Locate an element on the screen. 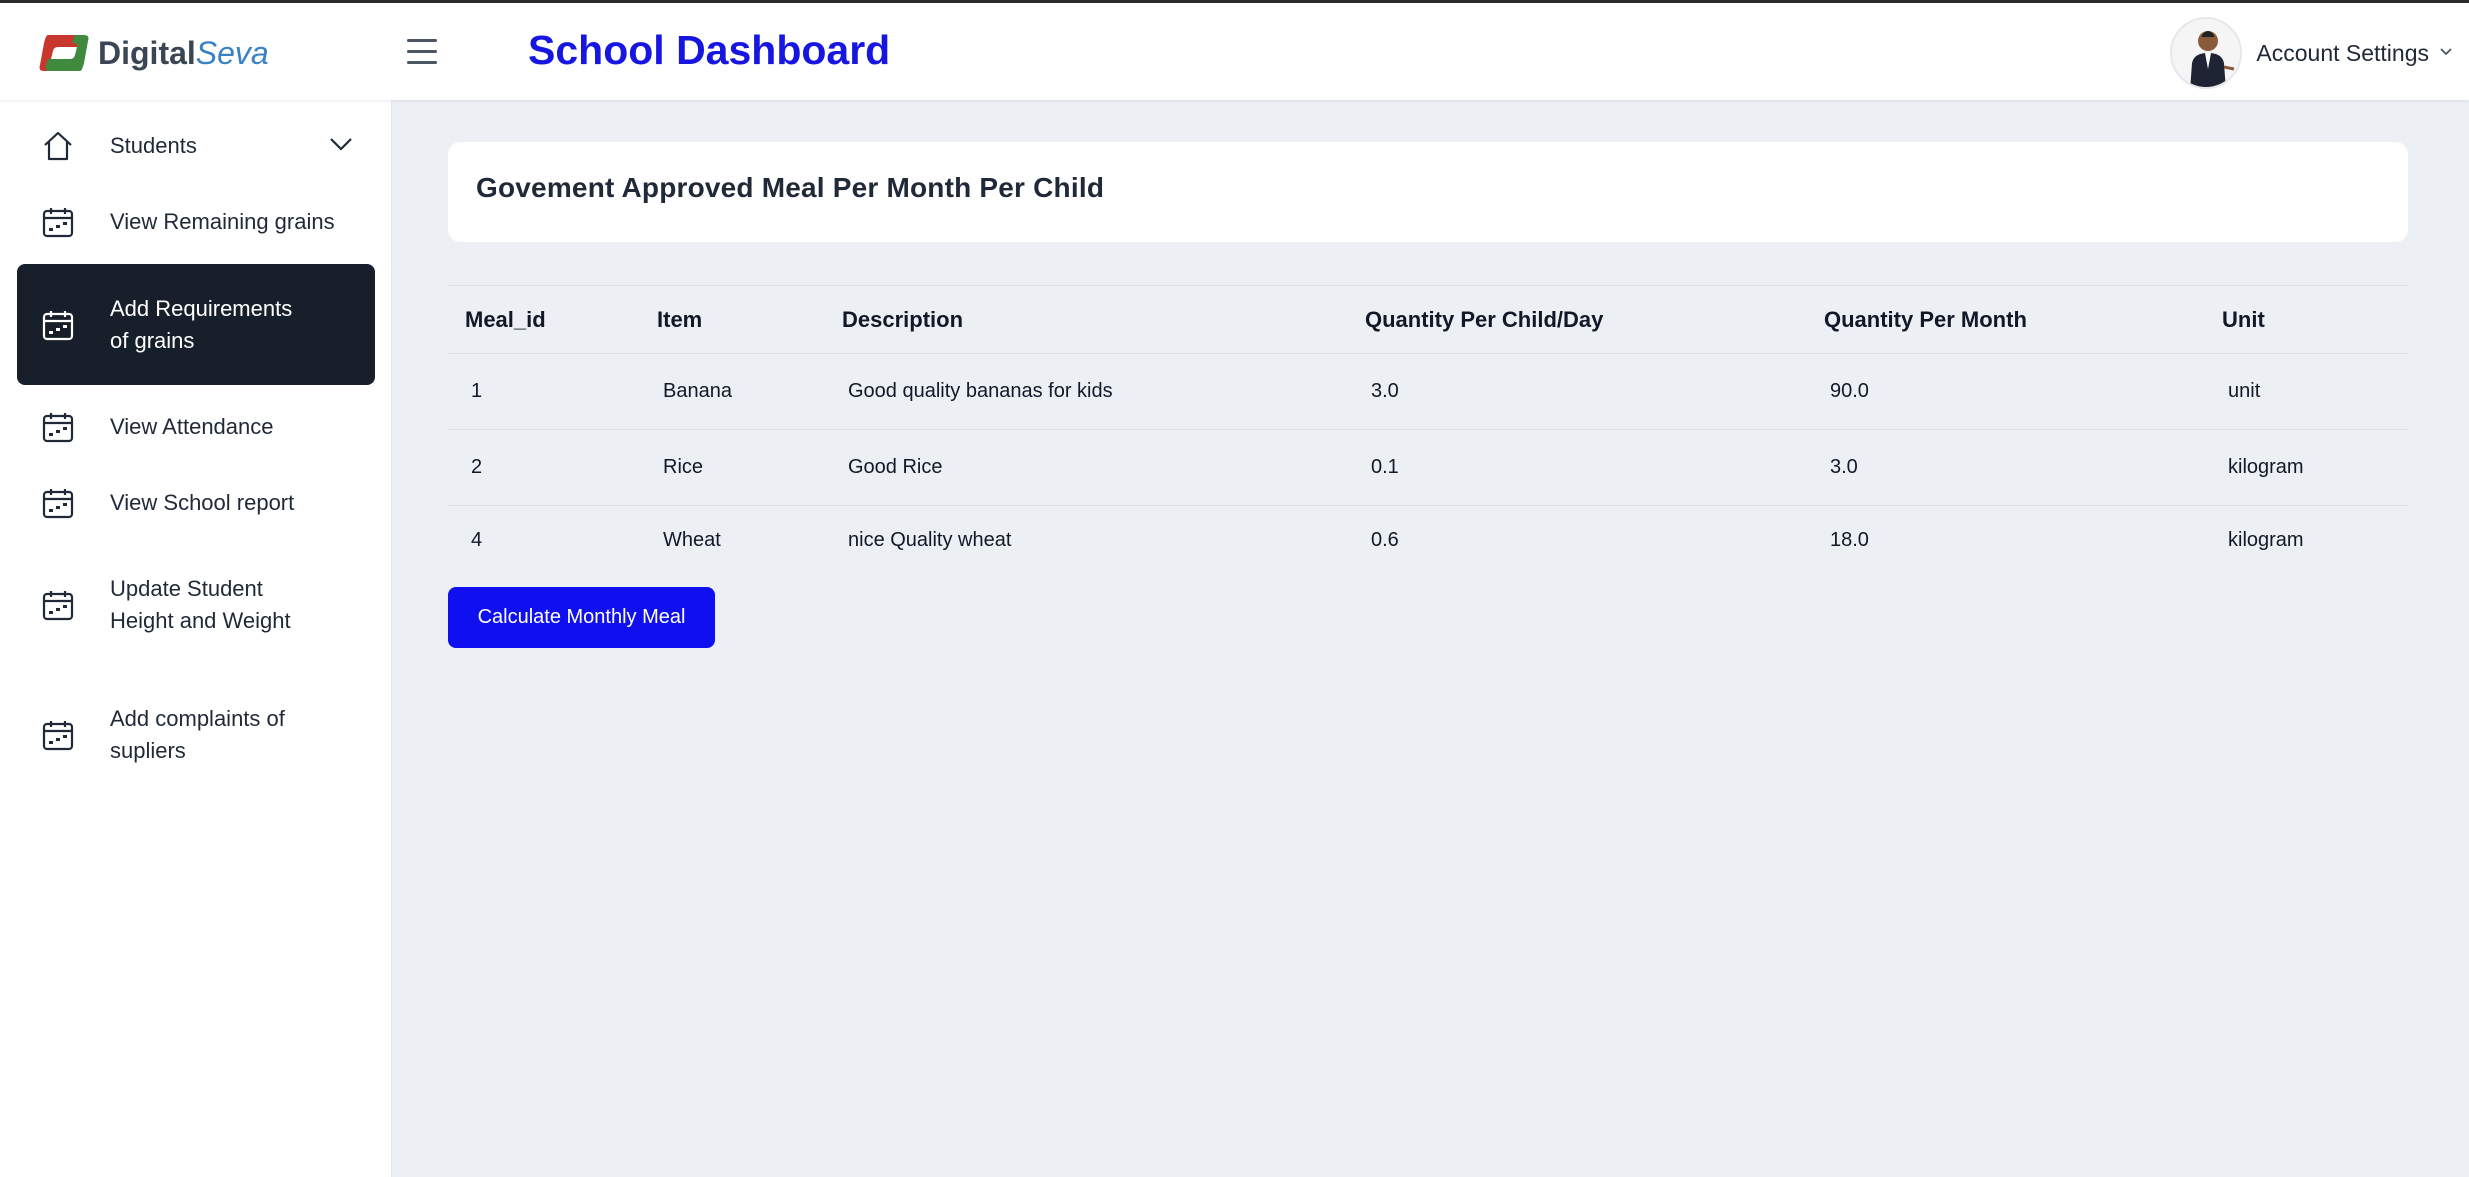  account-settings-label: Account Settings is located at coordinates (2342, 52).